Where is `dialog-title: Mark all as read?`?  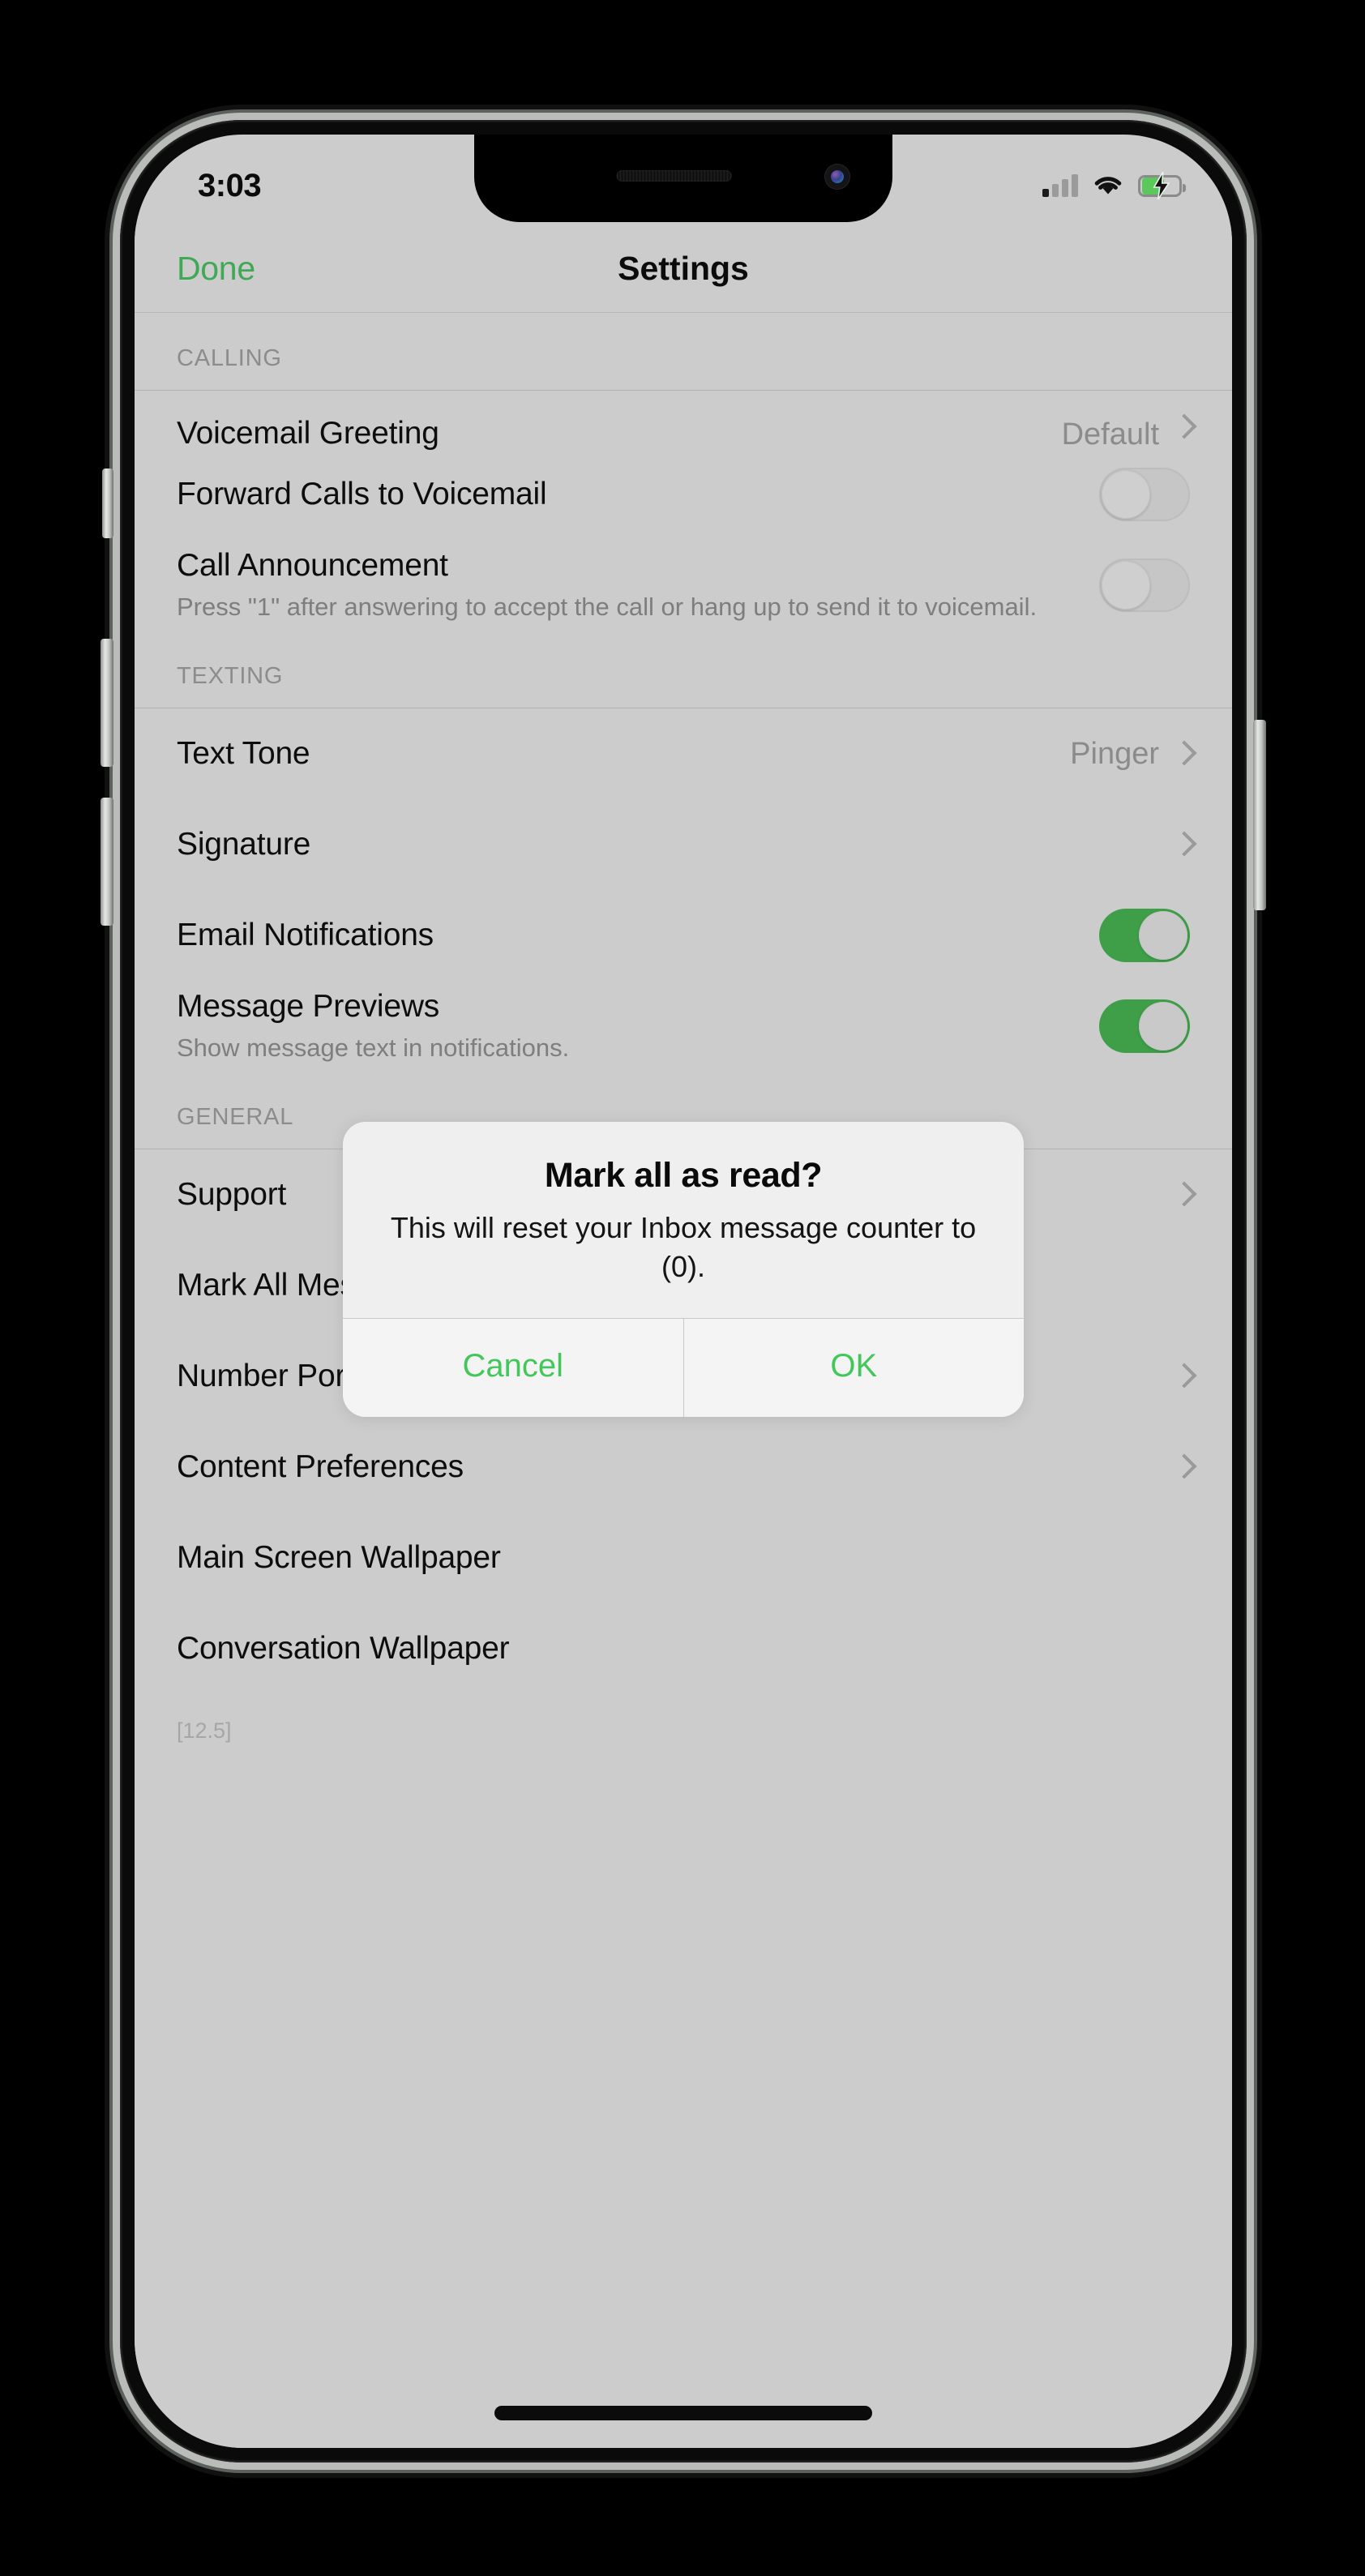 dialog-title: Mark all as read? is located at coordinates (683, 1175).